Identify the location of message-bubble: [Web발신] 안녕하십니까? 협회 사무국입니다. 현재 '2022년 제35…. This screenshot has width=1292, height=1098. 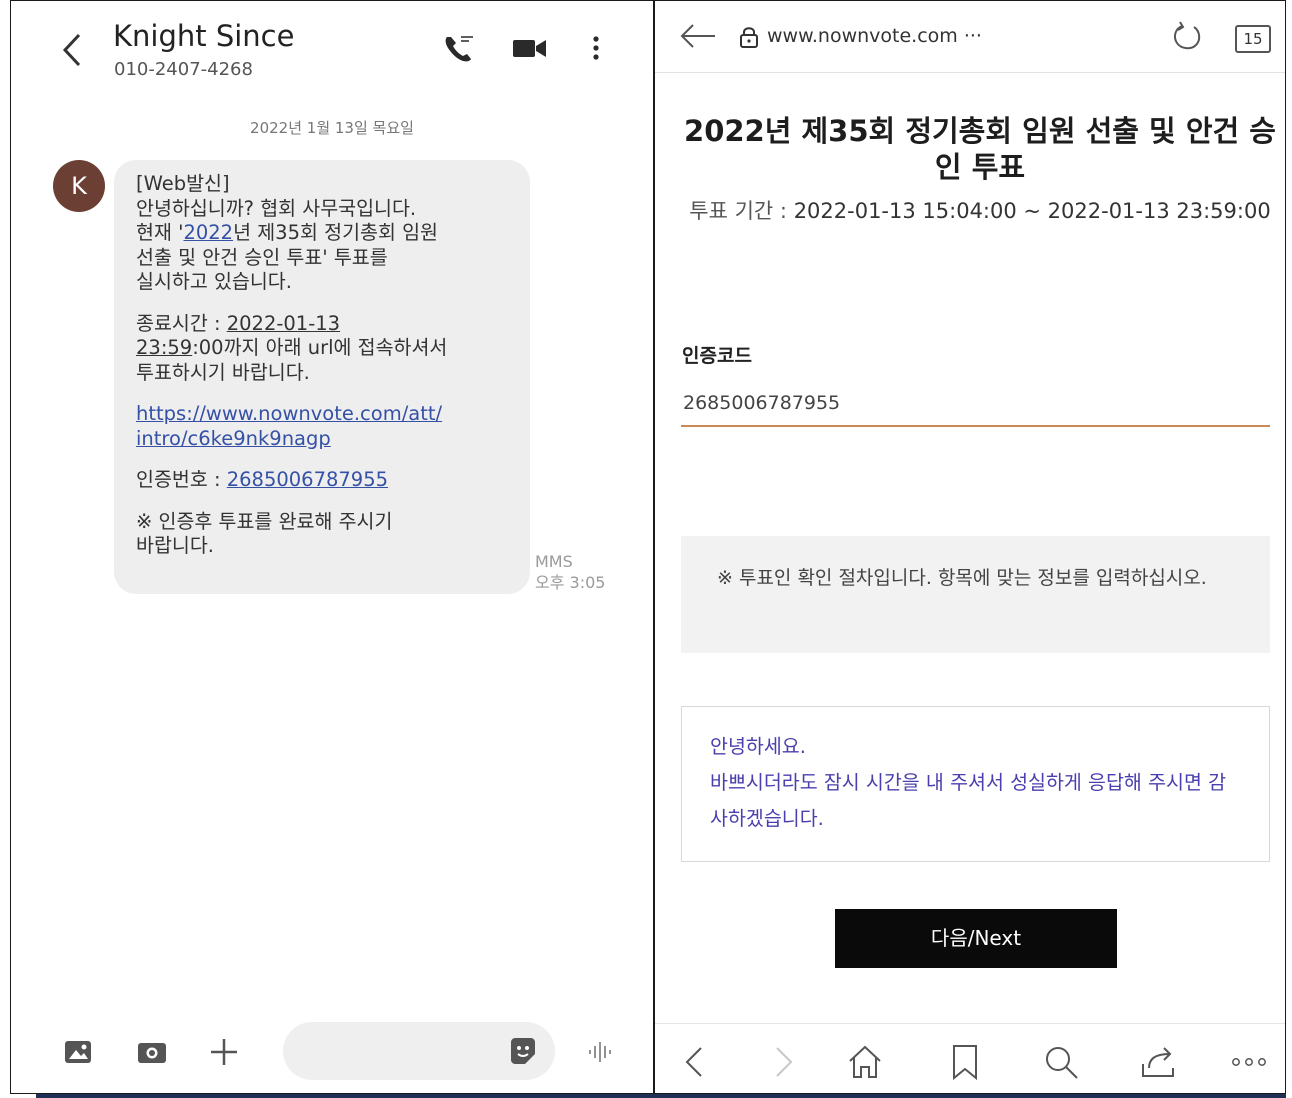
(322, 377).